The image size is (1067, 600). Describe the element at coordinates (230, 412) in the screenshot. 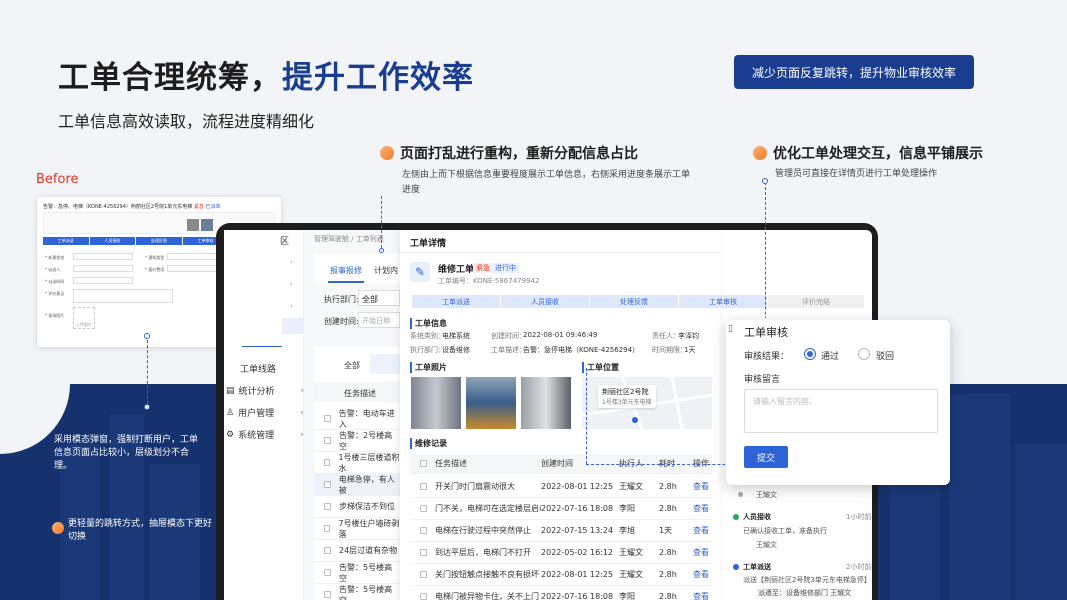

I see `person-icon: ♙` at that location.